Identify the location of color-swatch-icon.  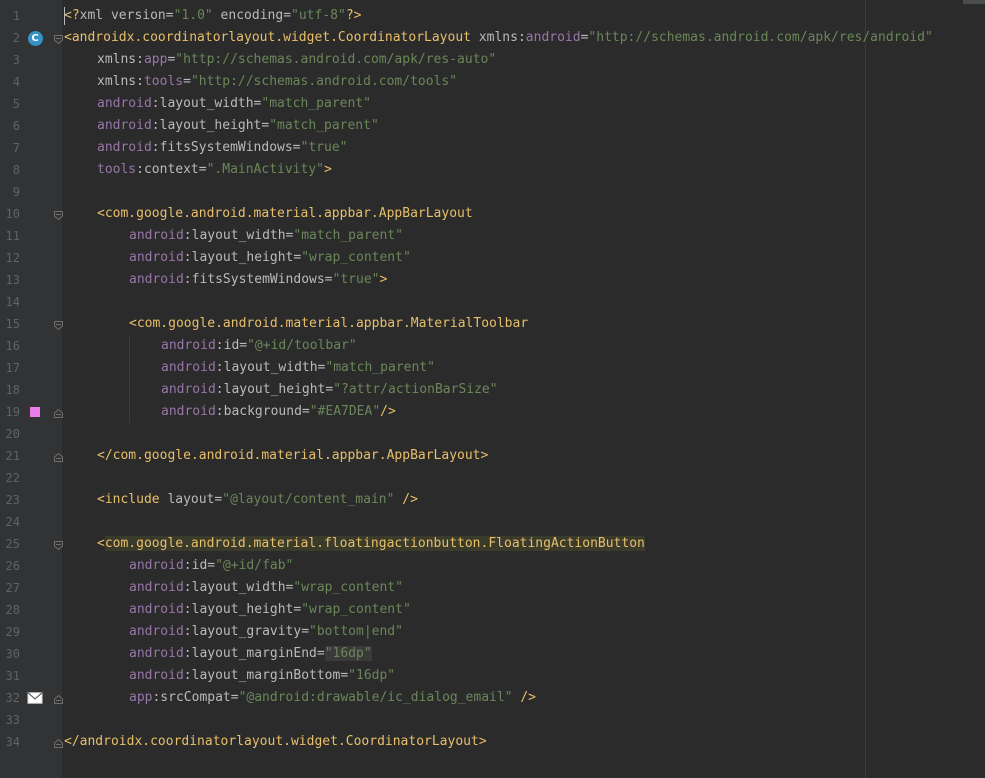
(35, 412).